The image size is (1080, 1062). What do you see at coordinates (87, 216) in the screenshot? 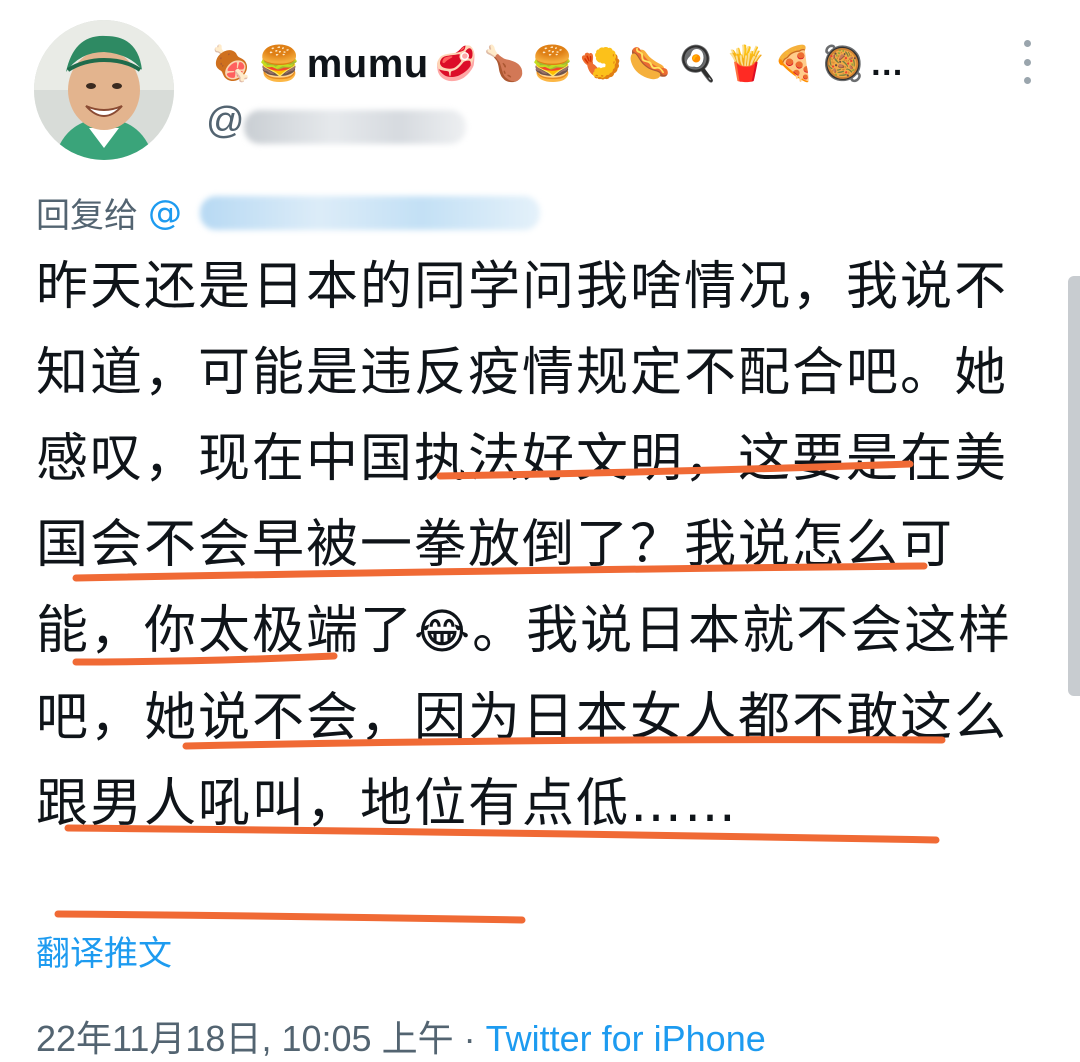
I see `reply-to-label: 回复给` at bounding box center [87, 216].